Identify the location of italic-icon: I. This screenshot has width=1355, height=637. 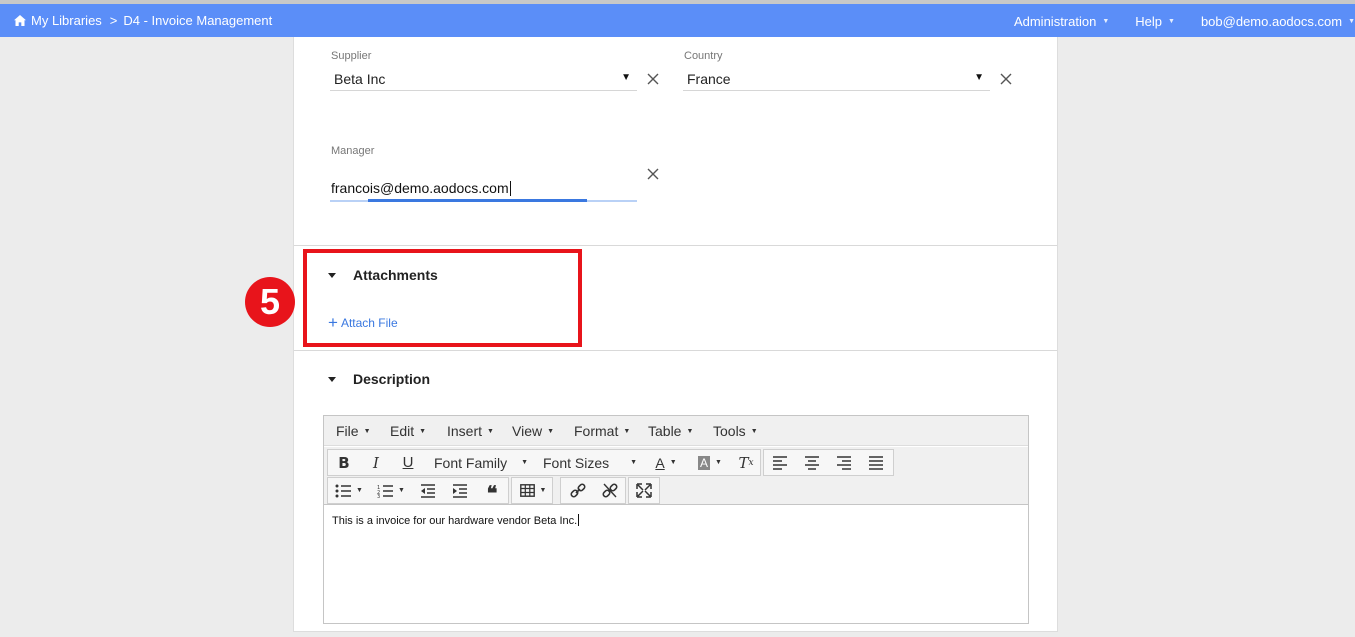
(376, 462).